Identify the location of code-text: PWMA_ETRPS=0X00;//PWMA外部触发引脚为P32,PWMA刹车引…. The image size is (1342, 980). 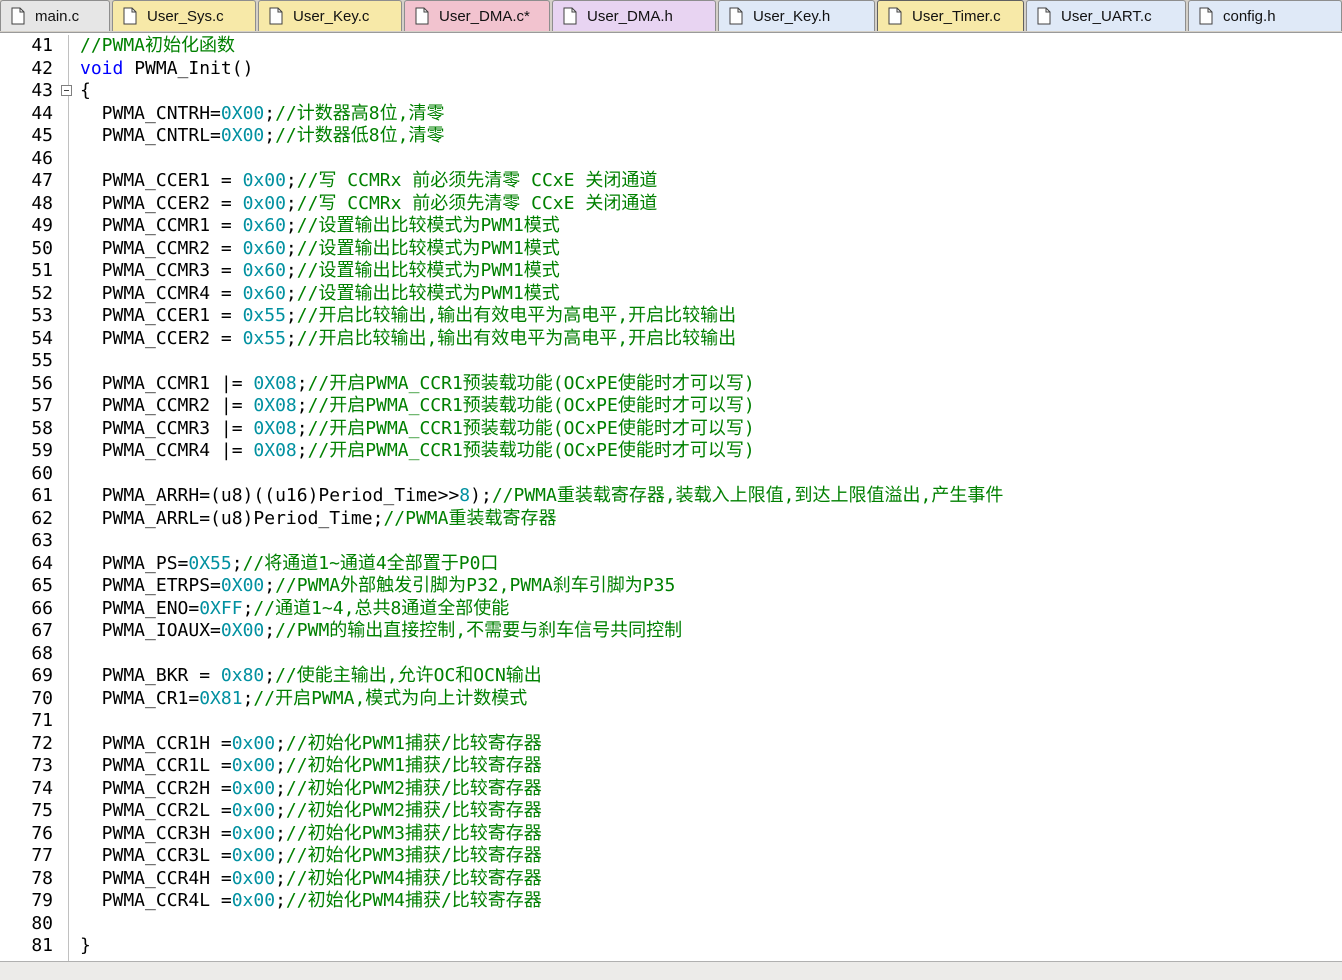
(378, 586).